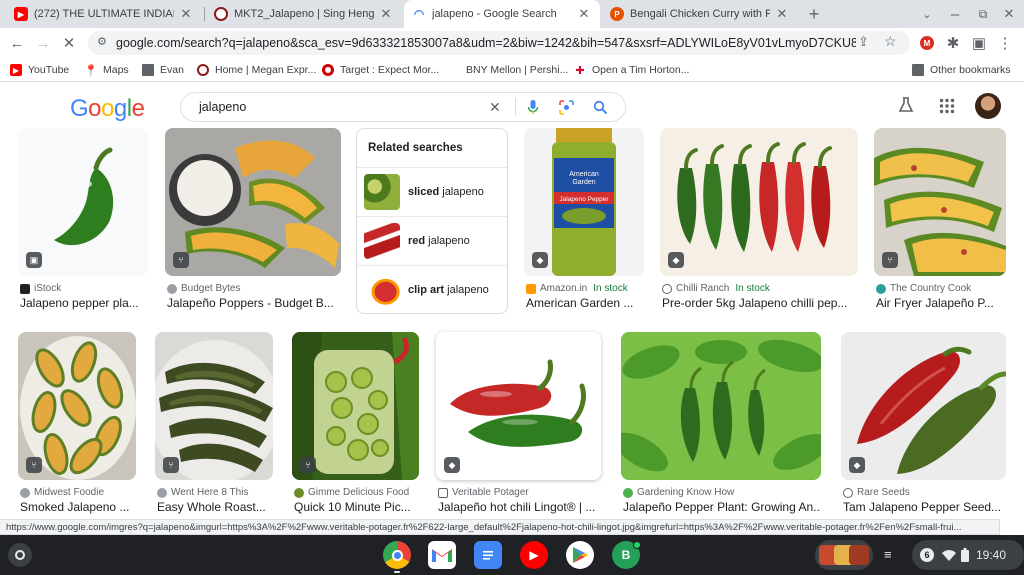  I want to click on clear-icon: ✕, so click(495, 107).